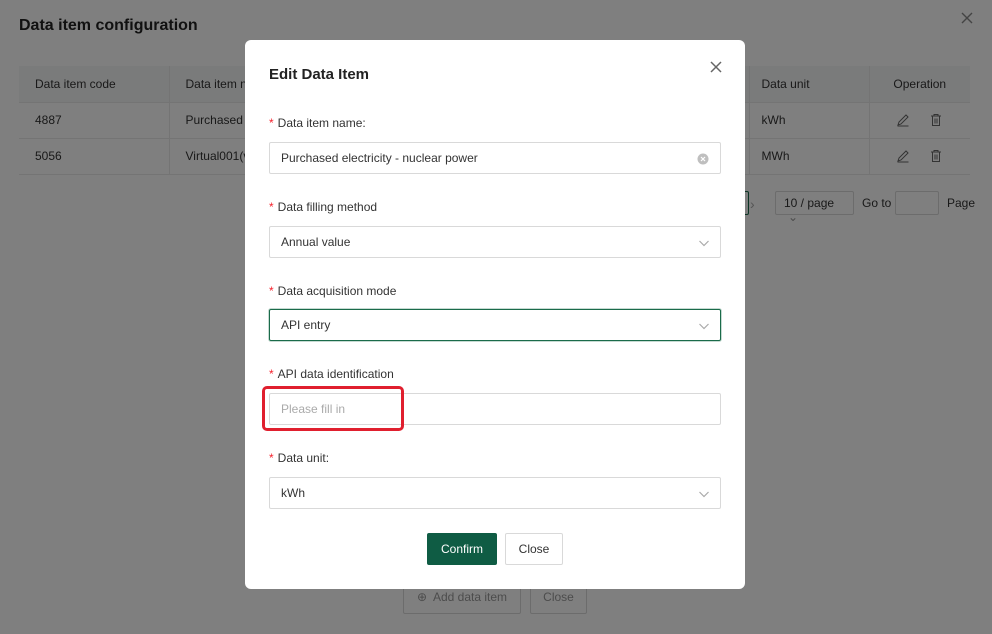  What do you see at coordinates (534, 549) in the screenshot?
I see `close-button: Close` at bounding box center [534, 549].